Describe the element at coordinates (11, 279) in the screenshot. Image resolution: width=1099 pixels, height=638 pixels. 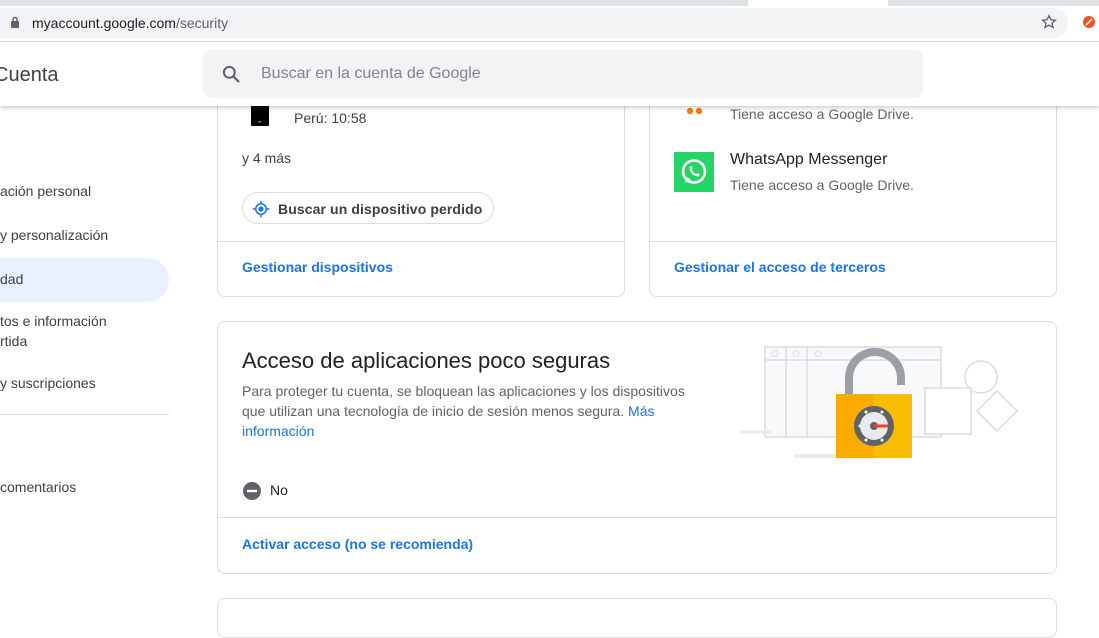
I see `sidebar-item-security: dad` at that location.